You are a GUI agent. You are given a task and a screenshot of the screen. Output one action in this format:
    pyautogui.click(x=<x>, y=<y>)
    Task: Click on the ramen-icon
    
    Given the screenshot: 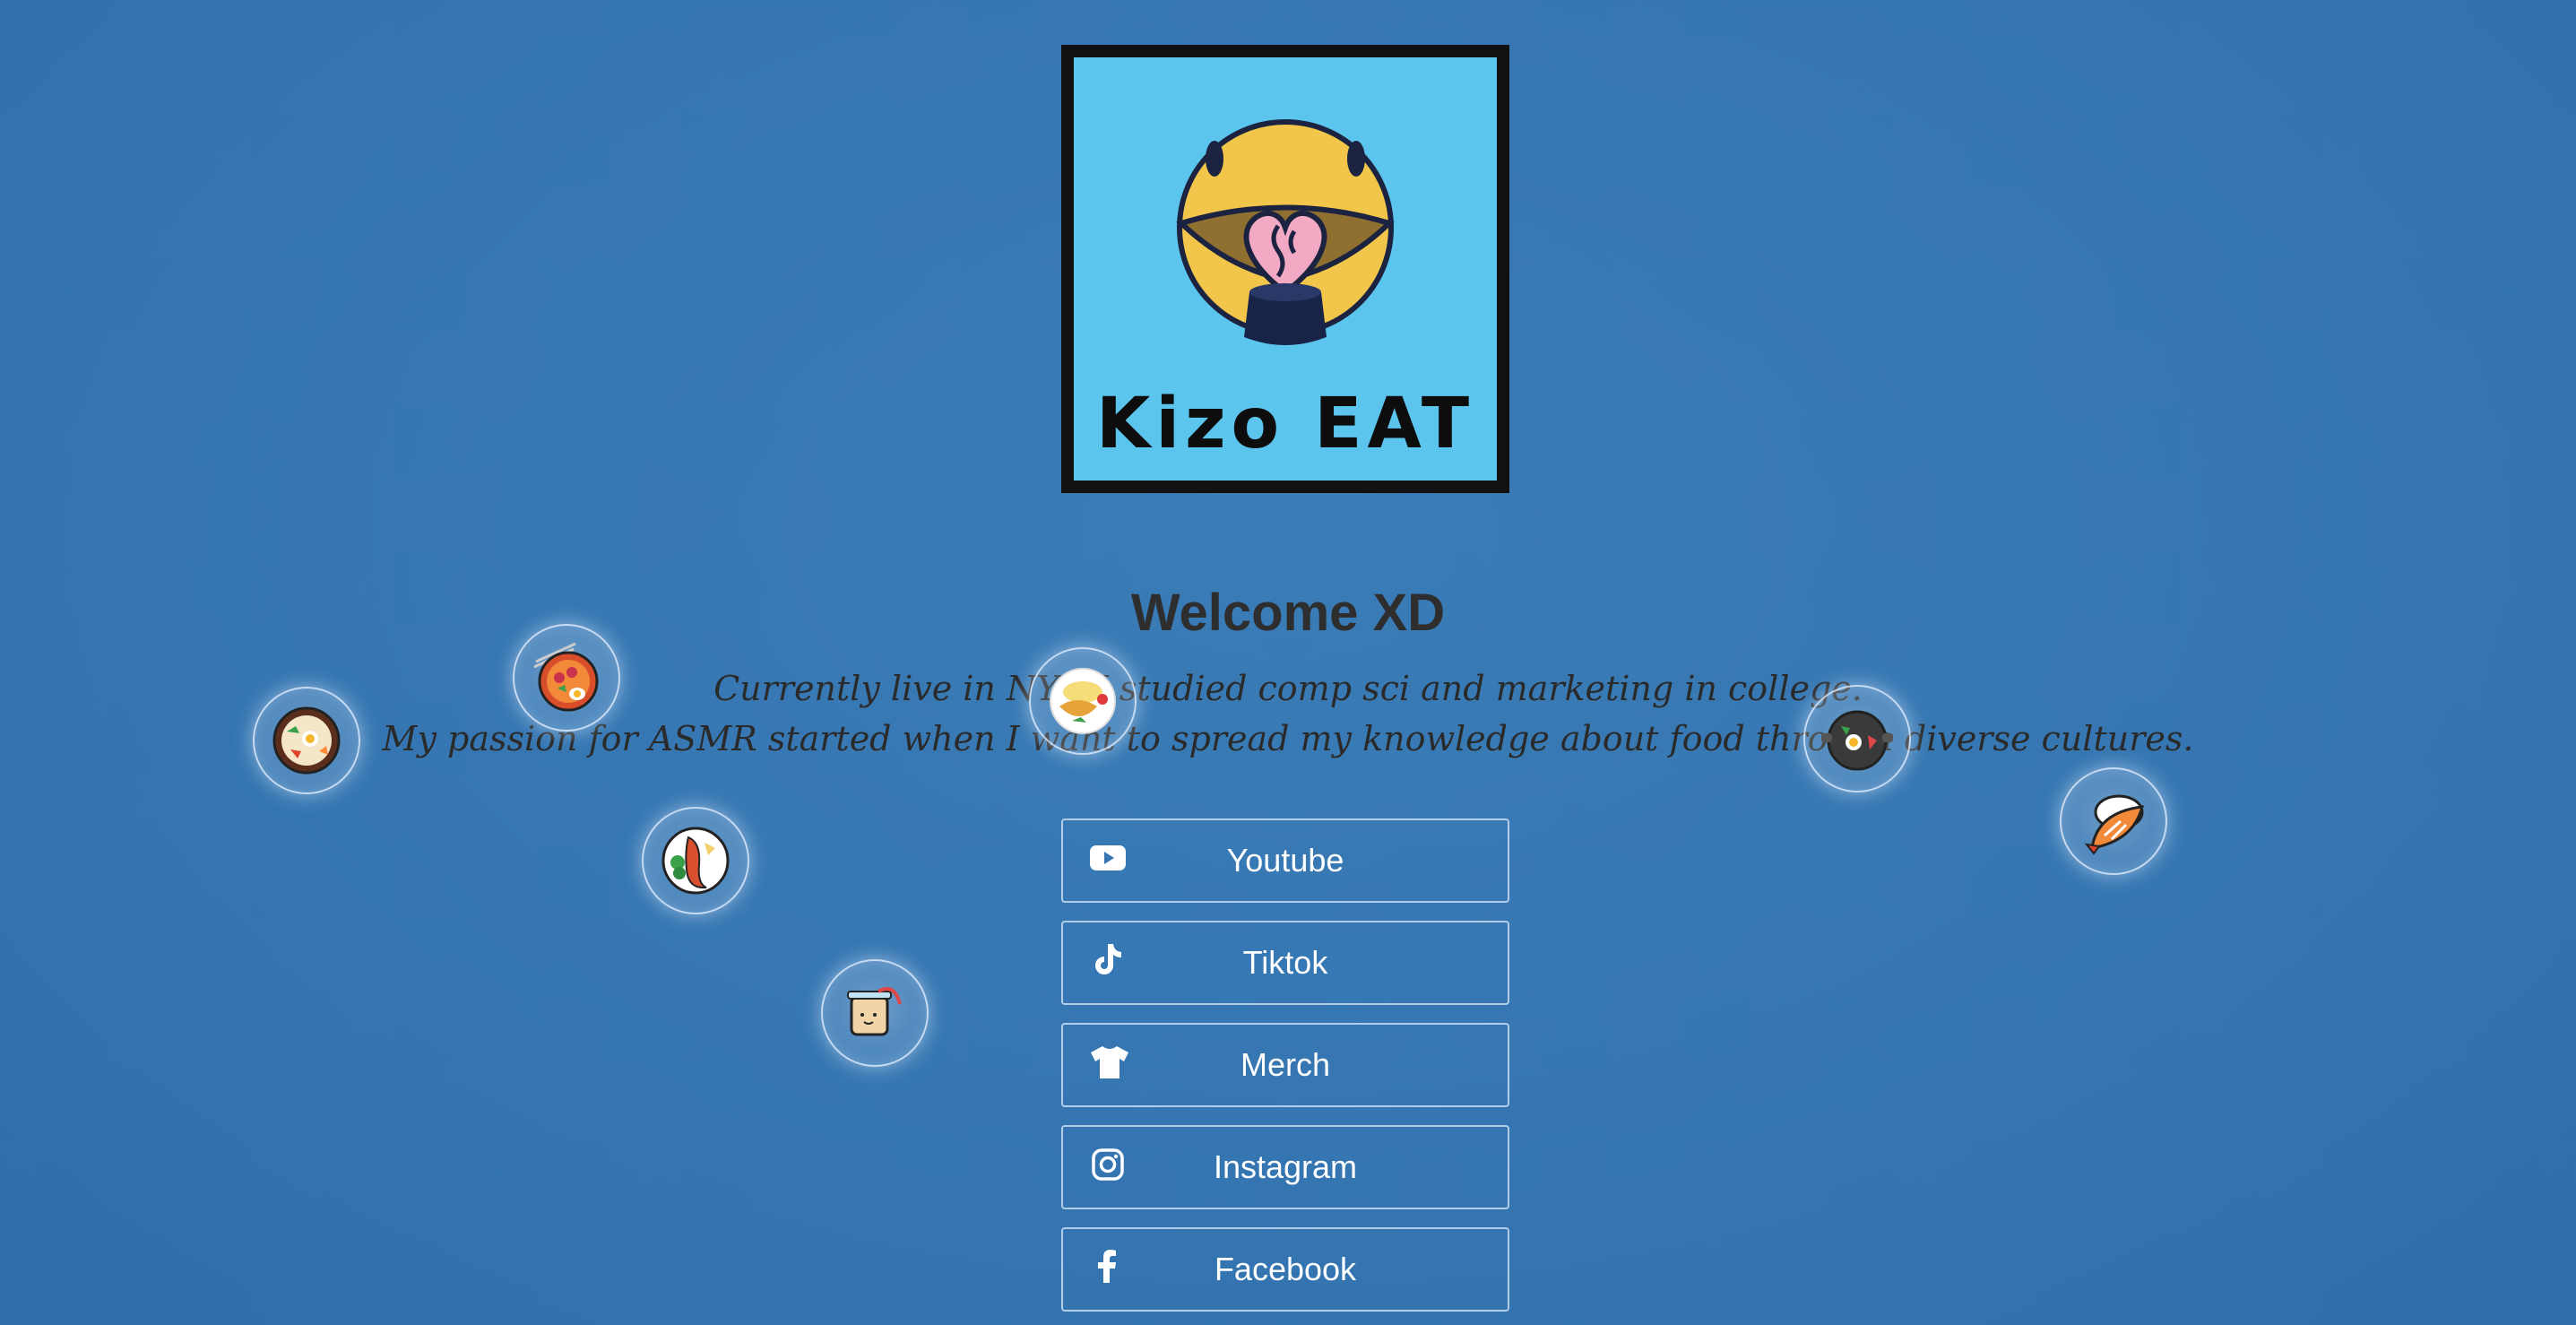 What is the action you would take?
    pyautogui.click(x=566, y=677)
    